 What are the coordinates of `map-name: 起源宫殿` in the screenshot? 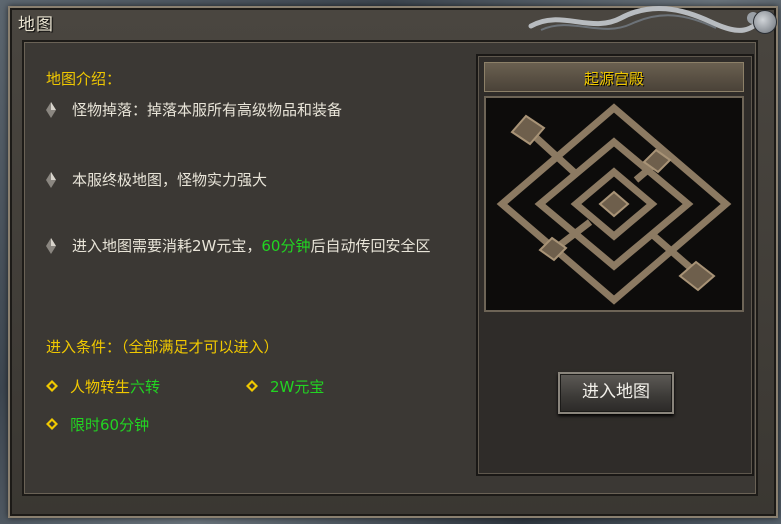 It's located at (613, 79).